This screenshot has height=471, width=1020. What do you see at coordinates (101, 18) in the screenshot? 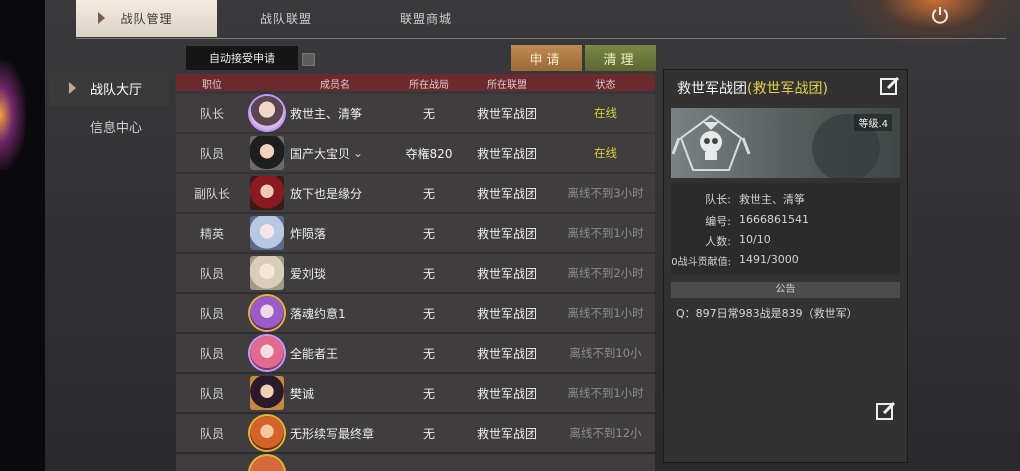
I see `tab-arrow-icon` at bounding box center [101, 18].